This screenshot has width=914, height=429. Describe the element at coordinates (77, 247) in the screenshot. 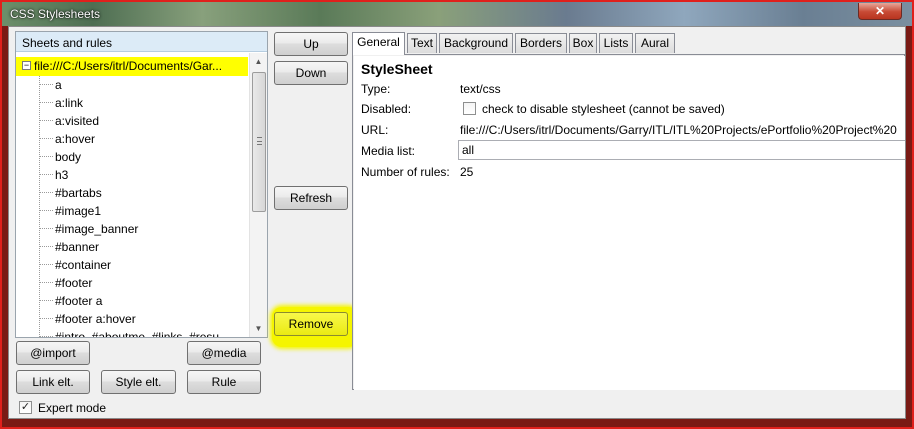

I see `tree-rule-label: #banner` at that location.